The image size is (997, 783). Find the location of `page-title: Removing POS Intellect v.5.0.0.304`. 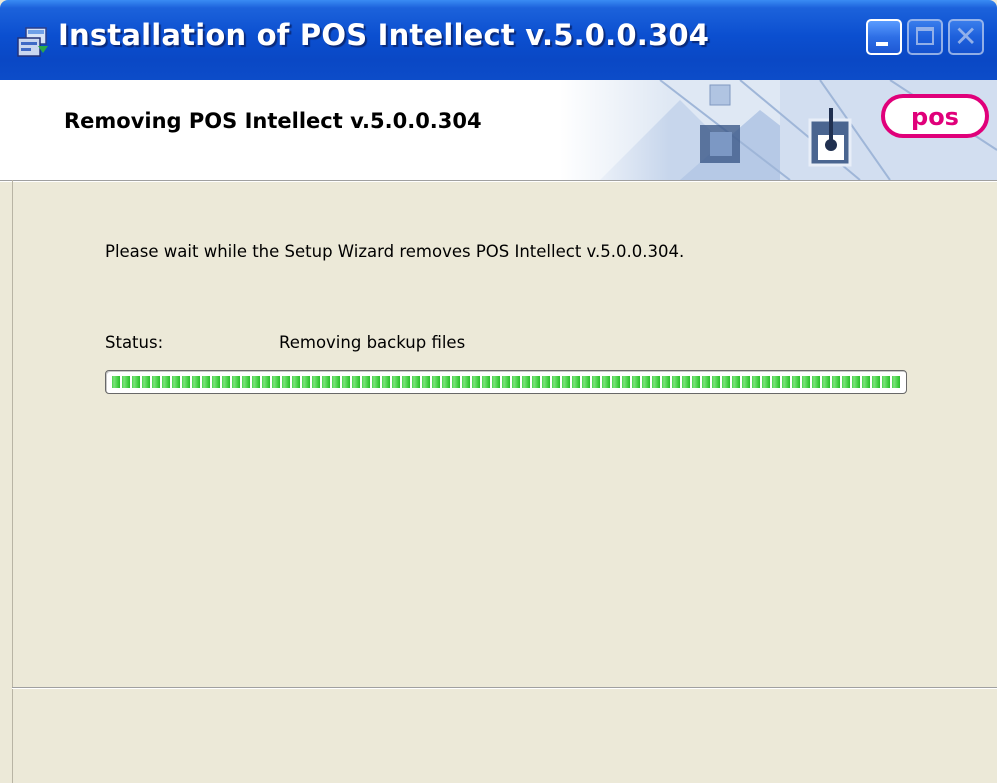

page-title: Removing POS Intellect v.5.0.0.304 is located at coordinates (273, 121).